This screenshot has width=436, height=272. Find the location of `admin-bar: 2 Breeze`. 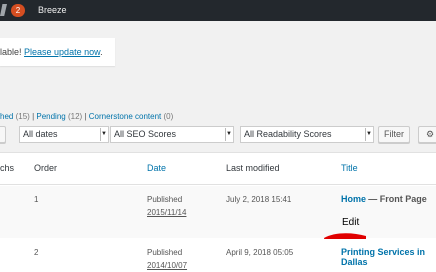

admin-bar: 2 Breeze is located at coordinates (218, 10).